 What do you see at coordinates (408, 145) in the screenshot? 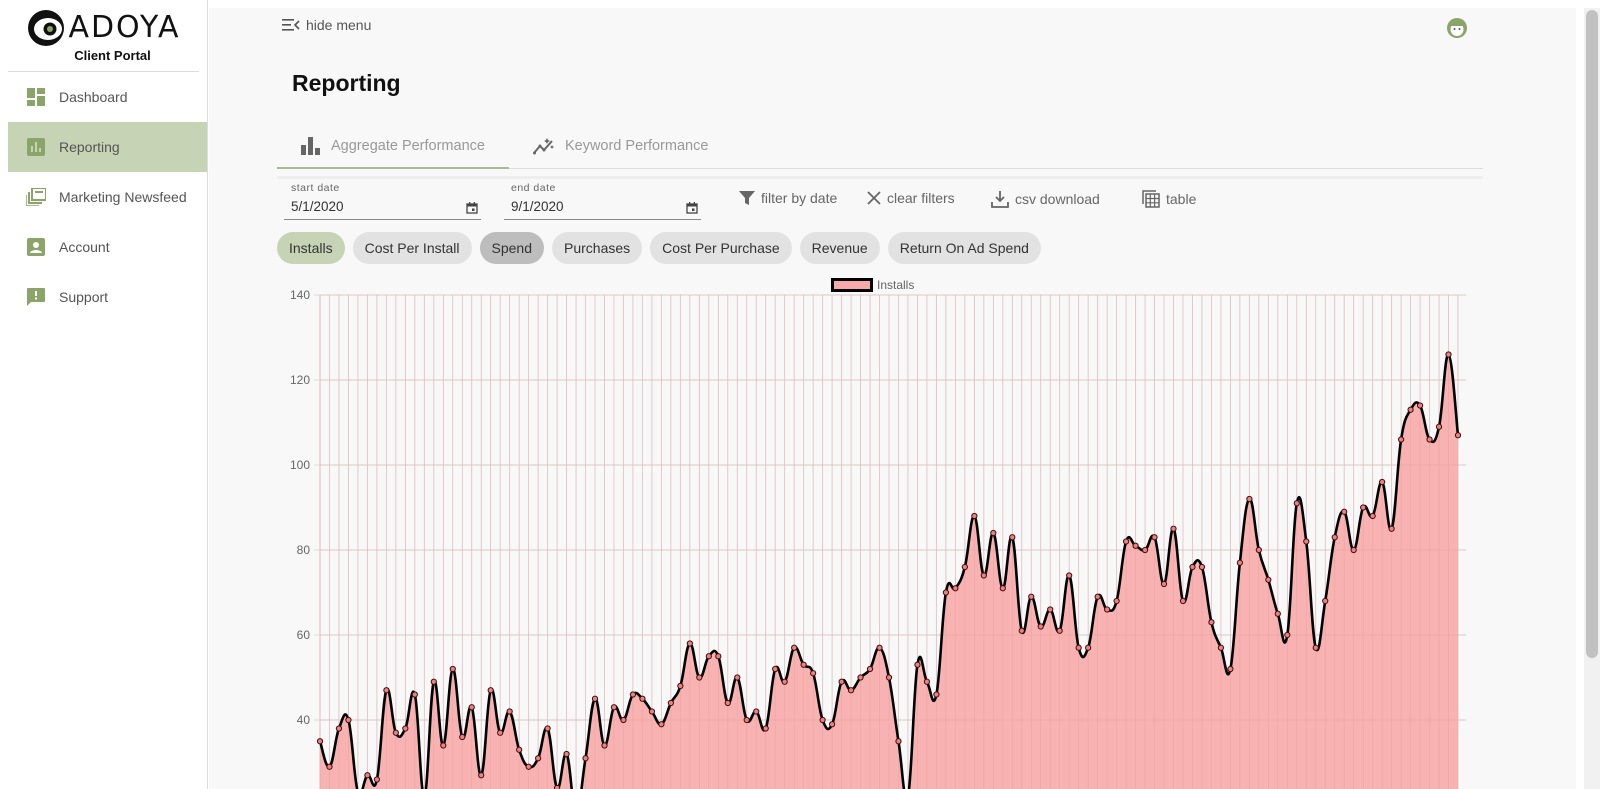
I see `tab-label: Aggregate Performance` at bounding box center [408, 145].